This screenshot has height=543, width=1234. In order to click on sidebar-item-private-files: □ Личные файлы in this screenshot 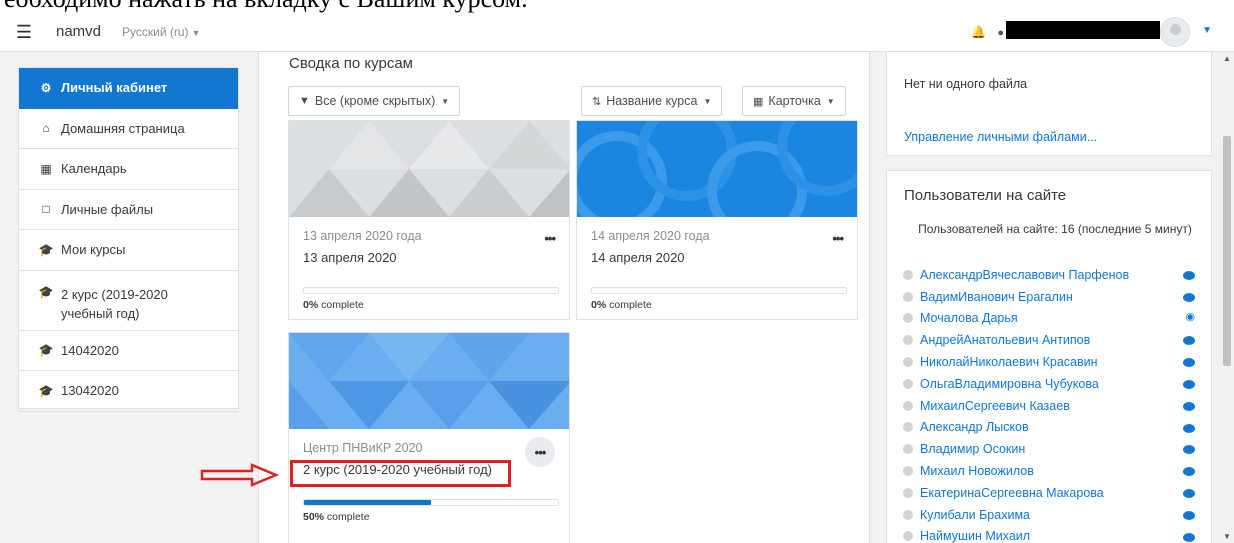, I will do `click(128, 210)`.